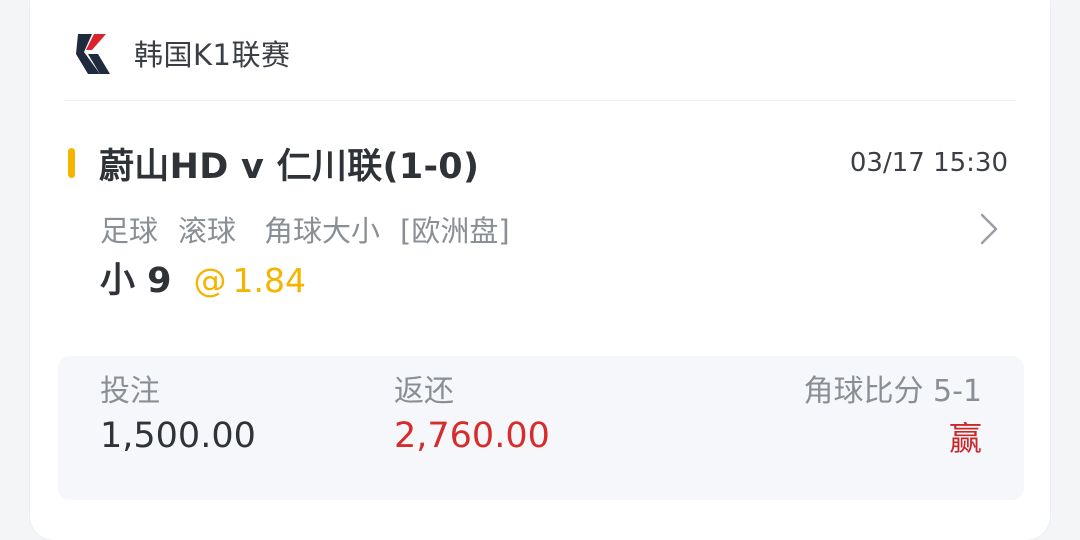  Describe the element at coordinates (178, 436) in the screenshot. I see `stake-value: 1,500.00` at that location.